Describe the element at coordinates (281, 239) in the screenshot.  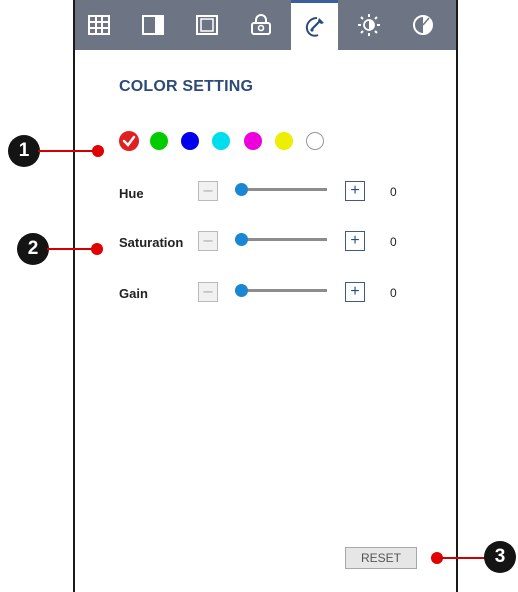
I see `saturation-slider-track` at that location.